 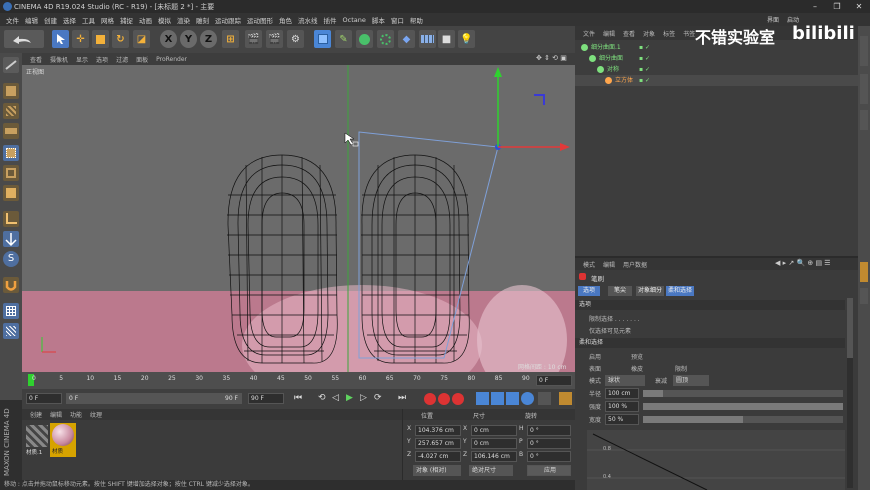 What do you see at coordinates (743, 393) in the screenshot?
I see `radius-slider` at bounding box center [743, 393].